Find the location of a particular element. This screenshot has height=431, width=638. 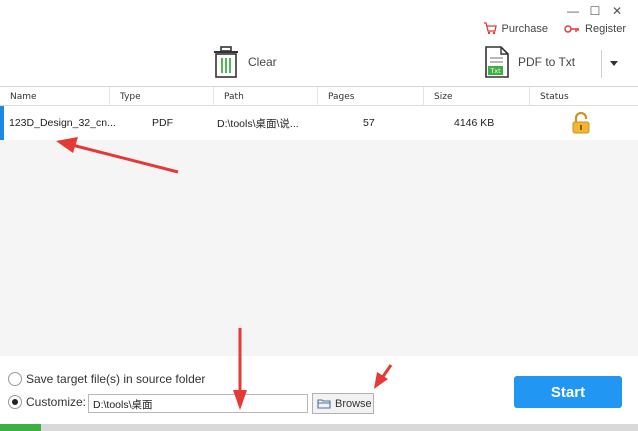

cell-pages: 57 is located at coordinates (369, 123).